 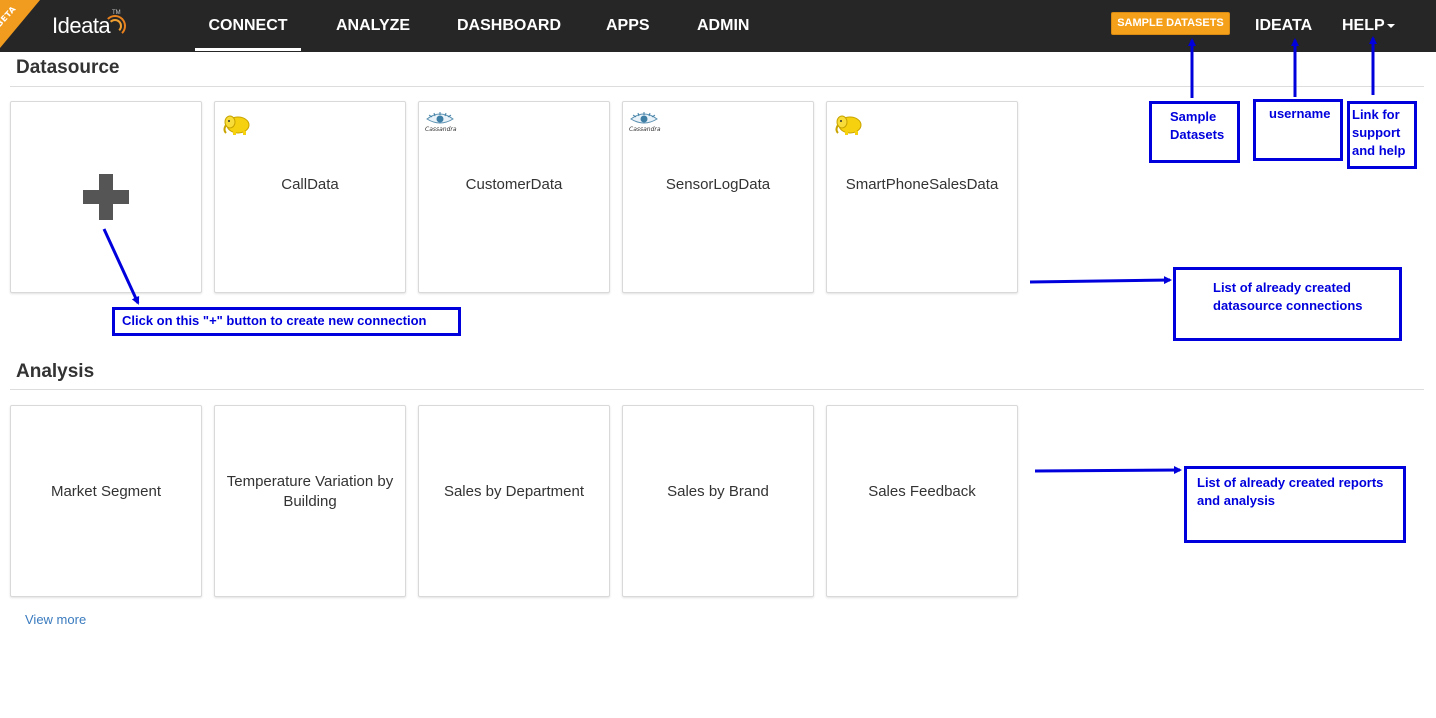 What do you see at coordinates (717, 389) in the screenshot?
I see `analysis-divider` at bounding box center [717, 389].